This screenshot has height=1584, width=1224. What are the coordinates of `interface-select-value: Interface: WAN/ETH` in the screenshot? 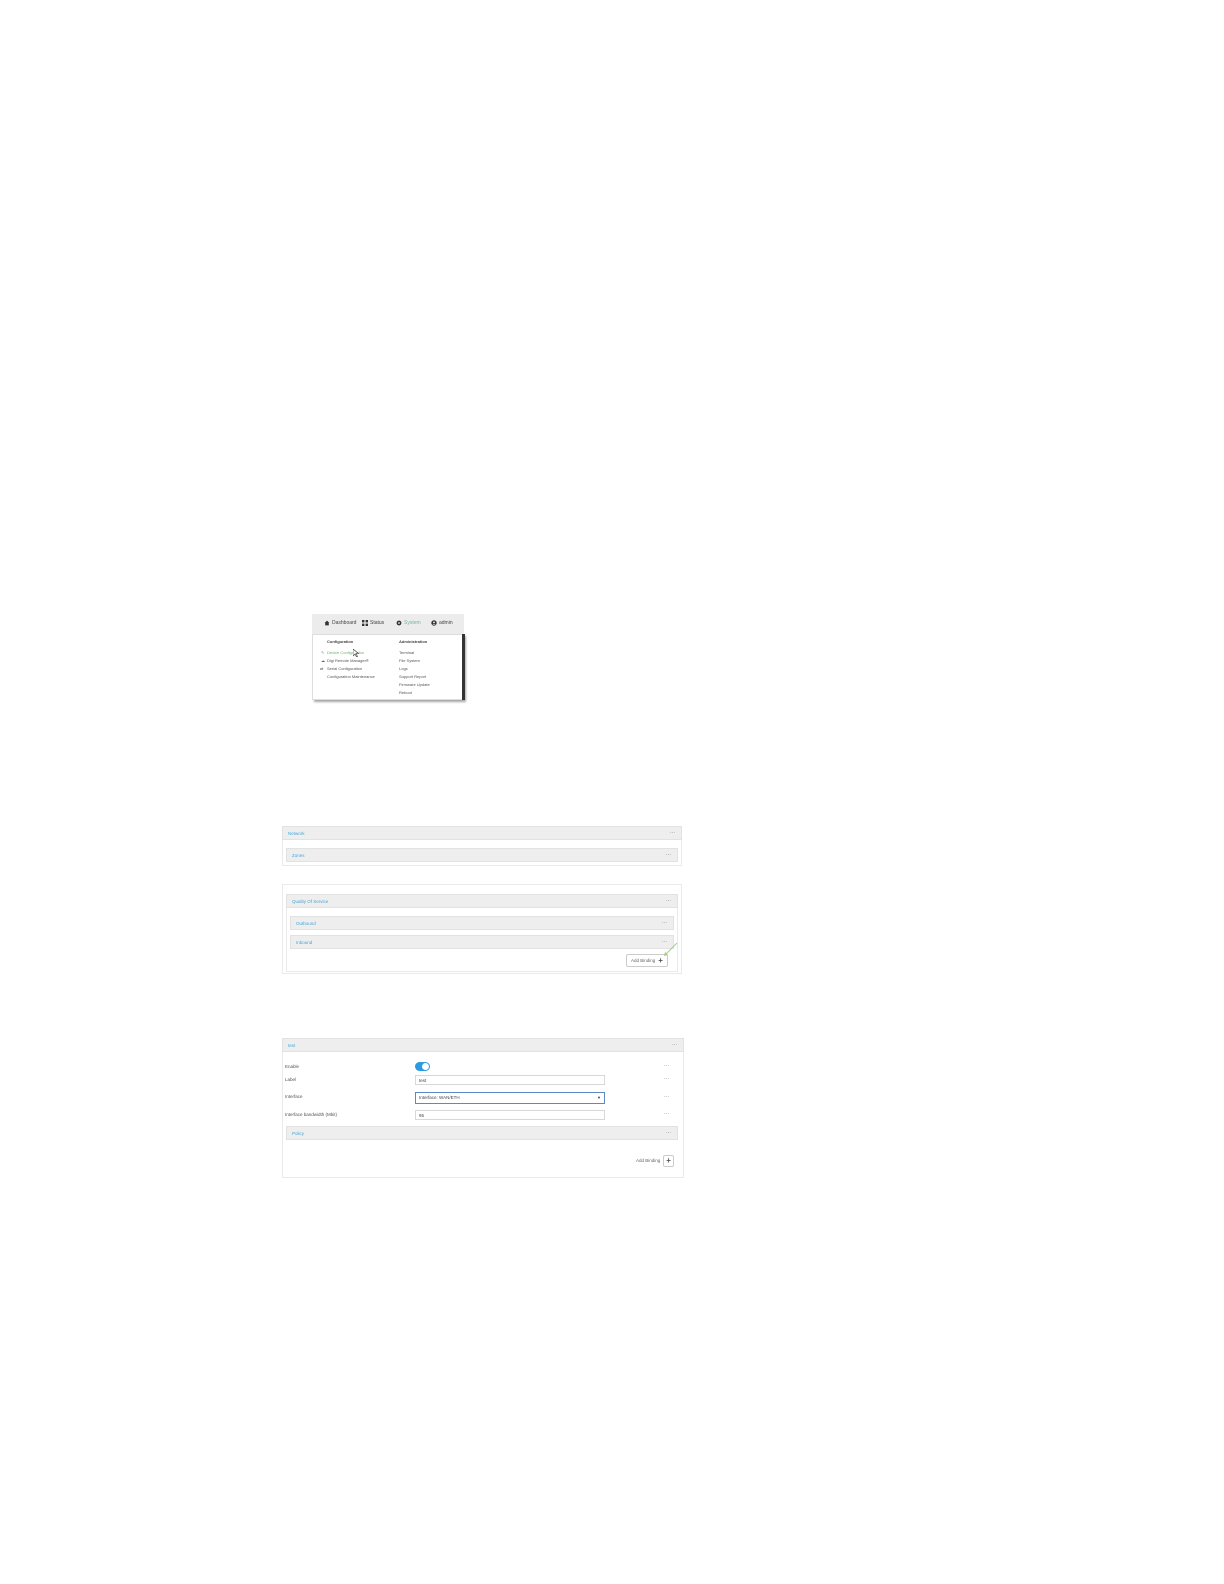 It's located at (439, 1097).